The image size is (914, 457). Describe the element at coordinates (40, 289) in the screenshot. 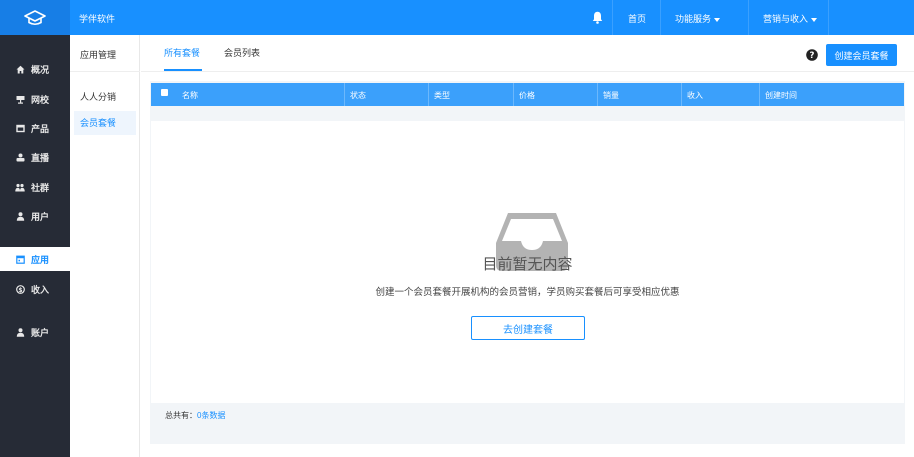

I see `sidebar-item-label: 收入` at that location.